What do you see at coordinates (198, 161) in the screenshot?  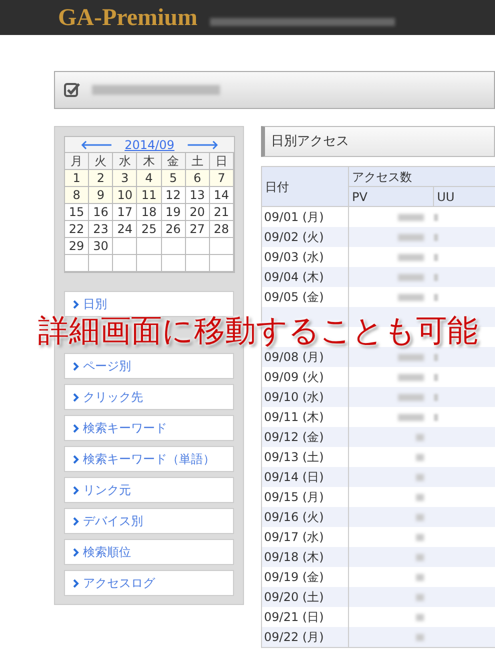 I see `weekday-header: 土` at bounding box center [198, 161].